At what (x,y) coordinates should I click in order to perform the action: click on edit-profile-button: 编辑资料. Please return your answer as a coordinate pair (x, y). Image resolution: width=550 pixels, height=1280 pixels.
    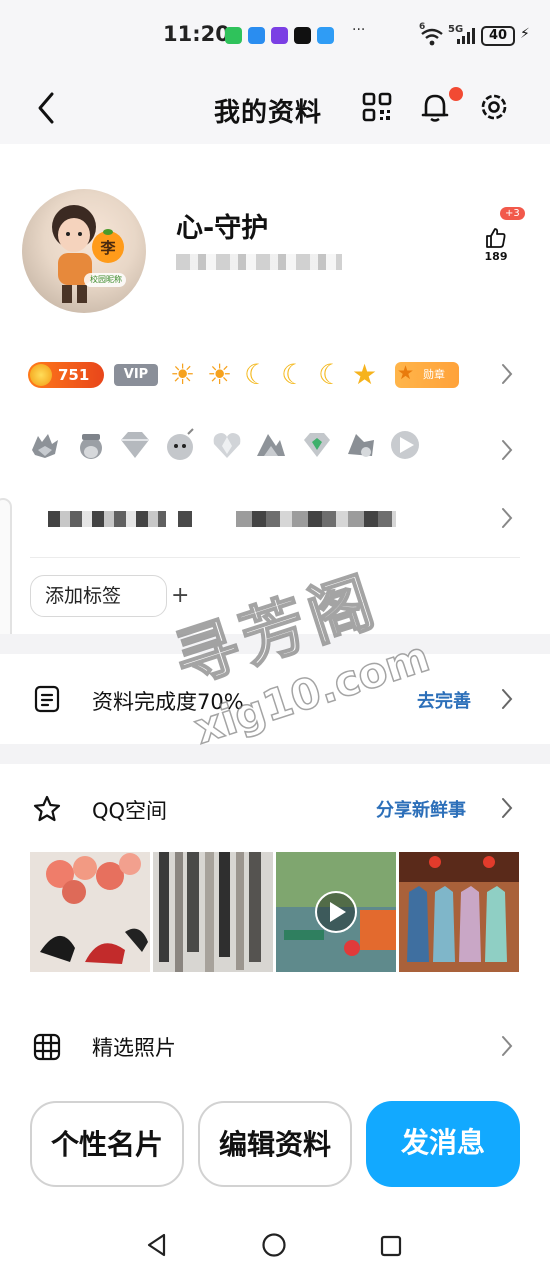
    Looking at the image, I should click on (275, 1144).